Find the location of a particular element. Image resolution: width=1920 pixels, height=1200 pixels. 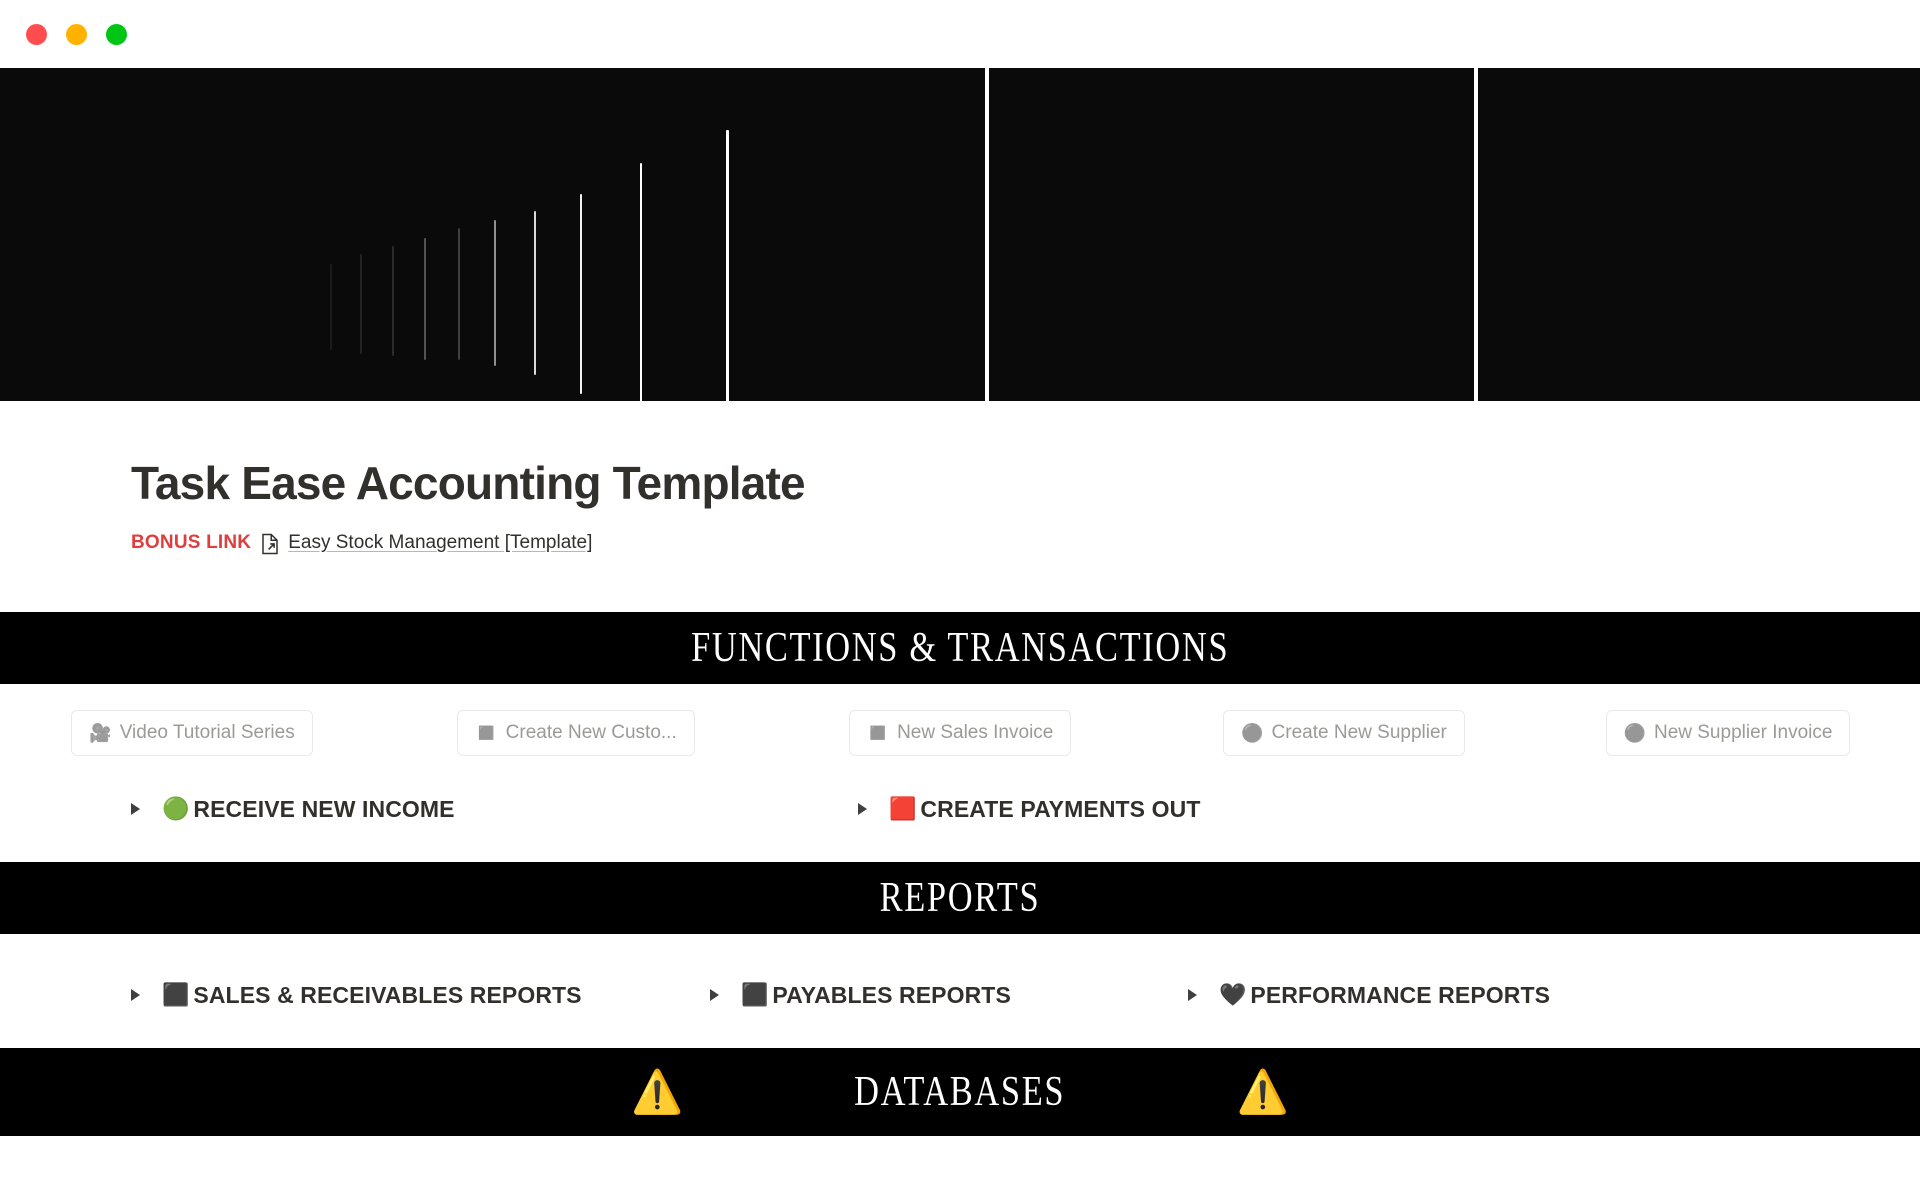

databases-section-banner: ⚠️ DATABASES ⚠️ is located at coordinates (960, 1091).